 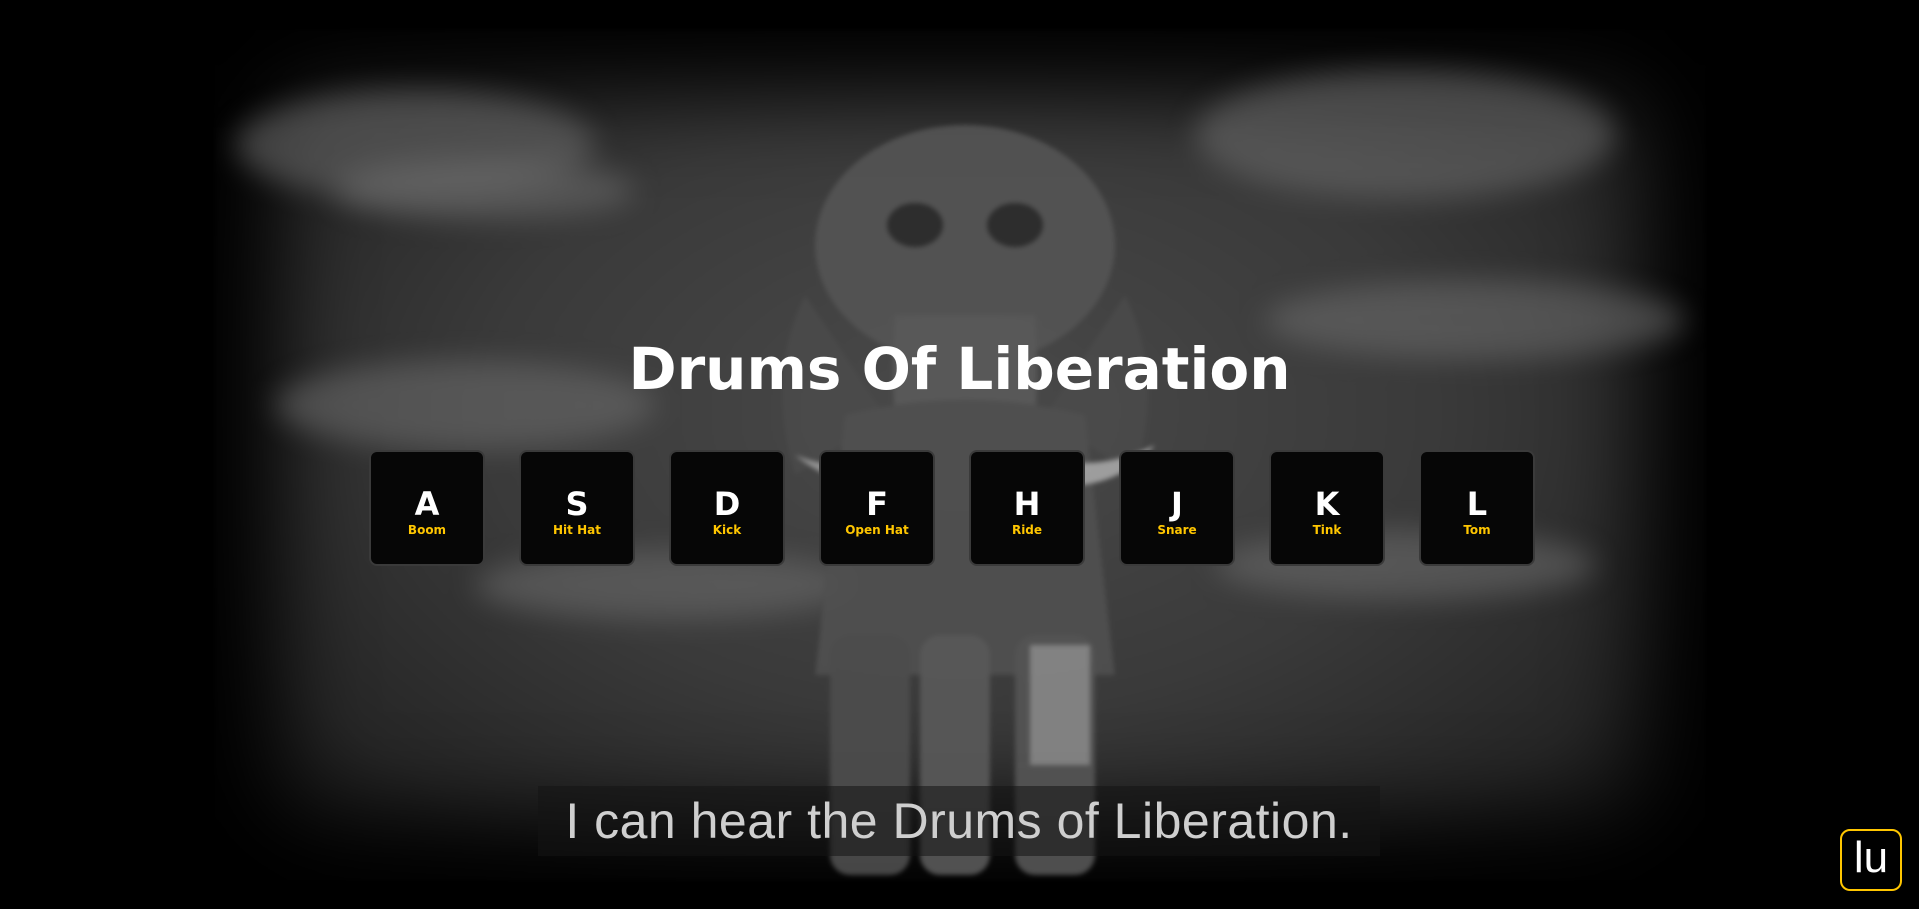 I want to click on drum-key-s: S Hit Hat, so click(x=577, y=508).